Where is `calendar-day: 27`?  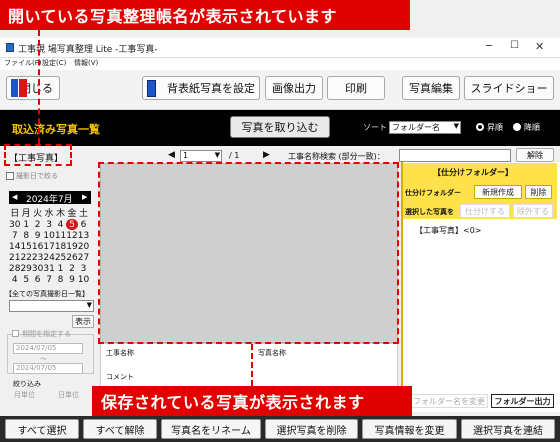 calendar-day: 27 is located at coordinates (83, 257).